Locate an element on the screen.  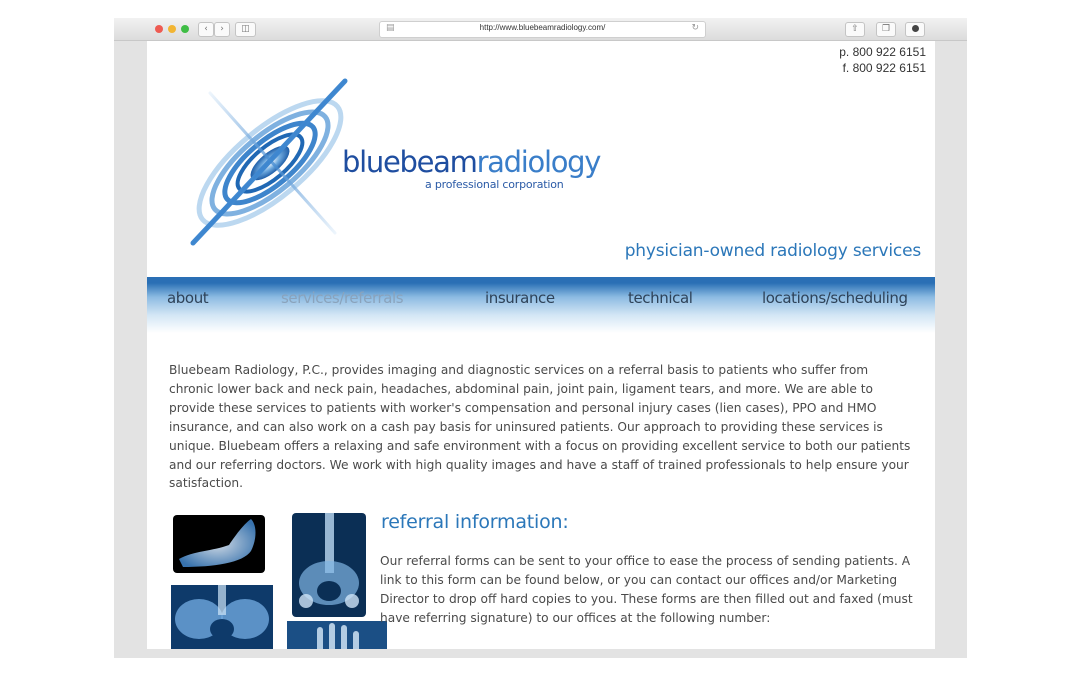
download-icon is located at coordinates (915, 28).